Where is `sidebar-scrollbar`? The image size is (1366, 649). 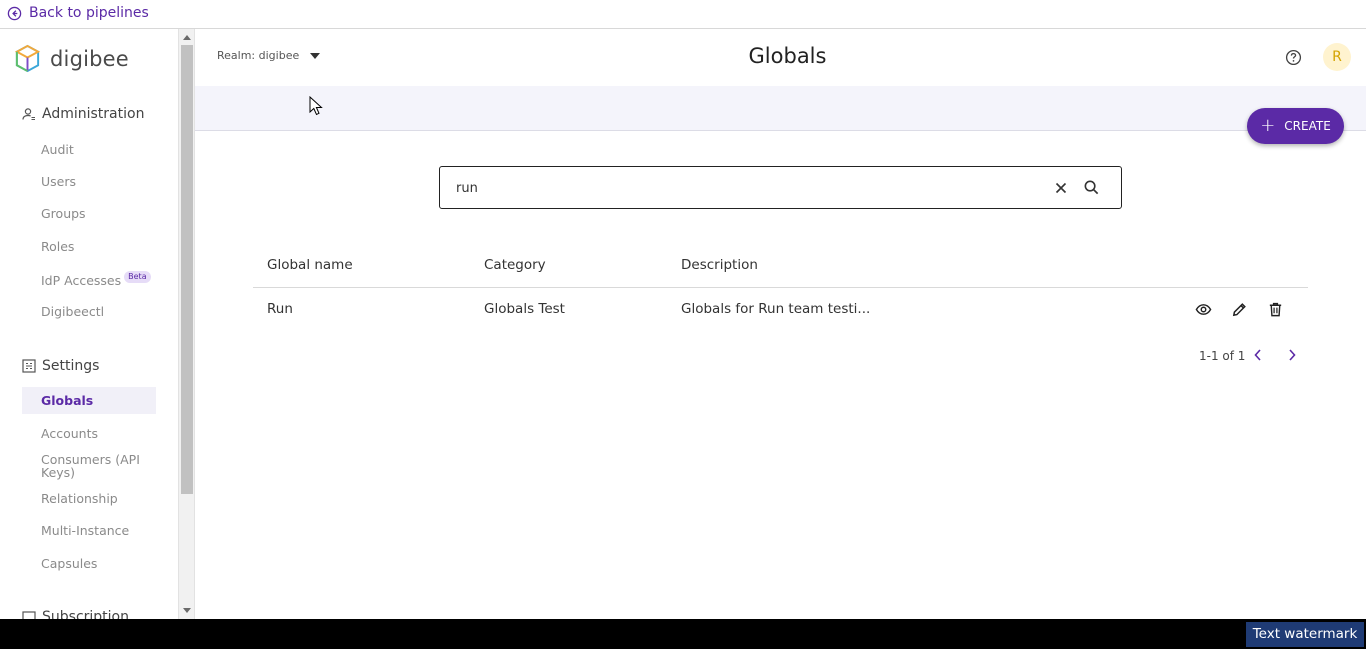 sidebar-scrollbar is located at coordinates (186, 324).